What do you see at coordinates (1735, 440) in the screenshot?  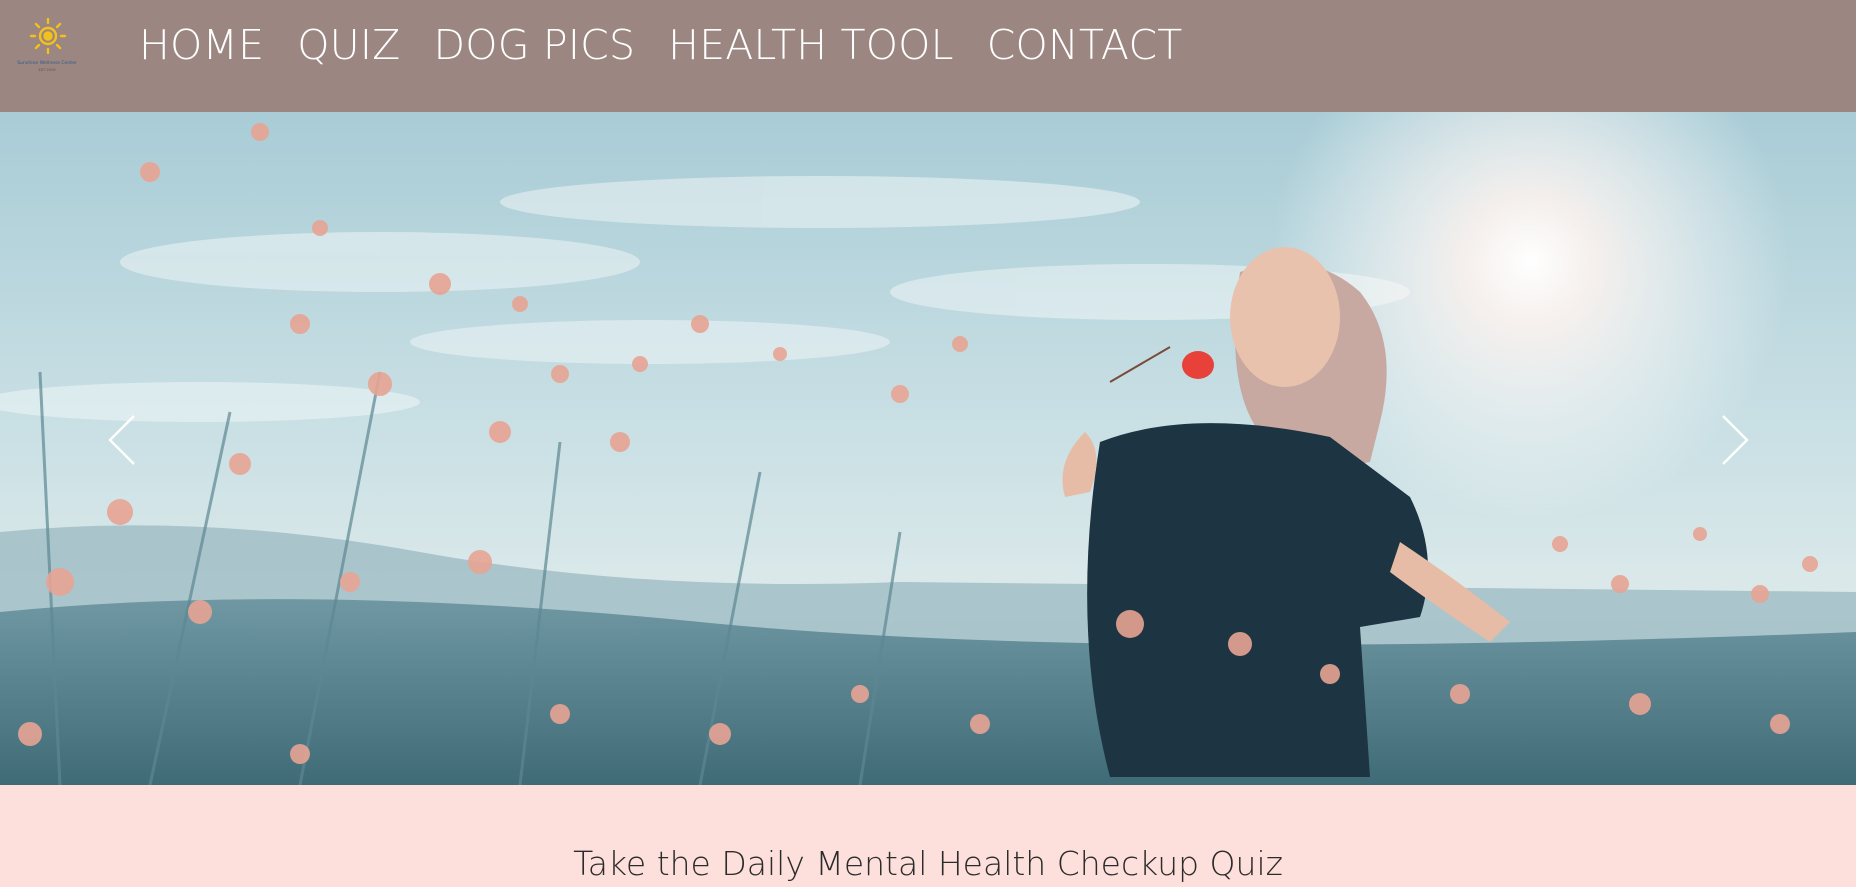 I see `chevron-right-icon` at bounding box center [1735, 440].